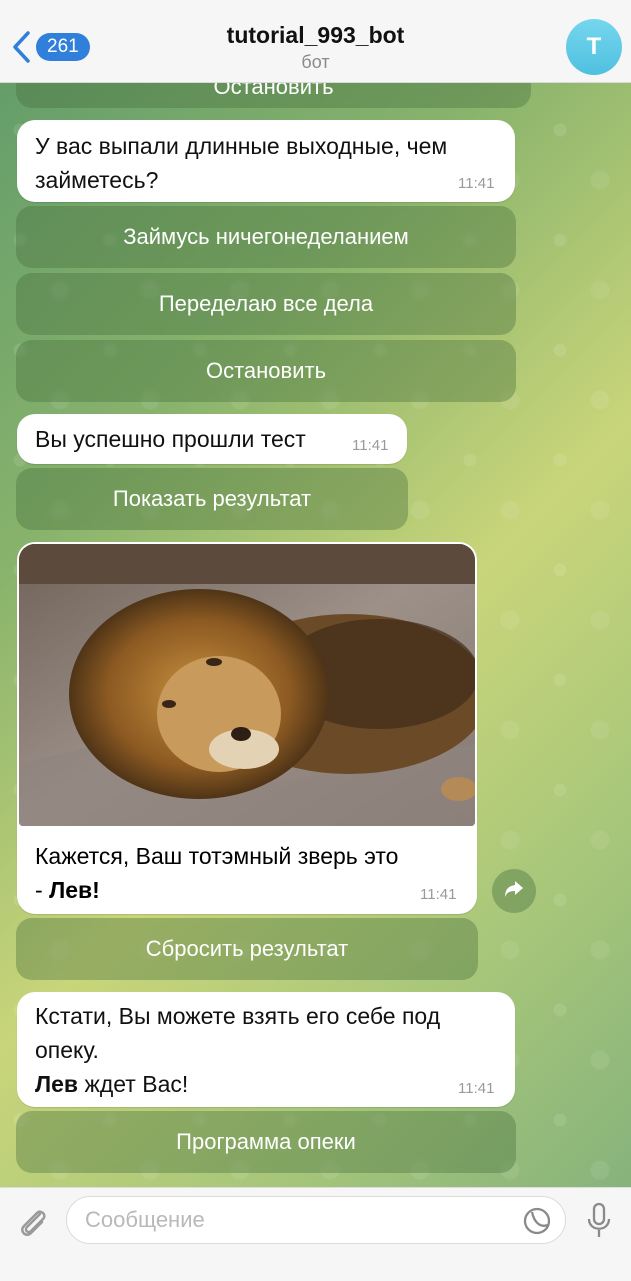  I want to click on caption-bold: Лев!, so click(74, 890).